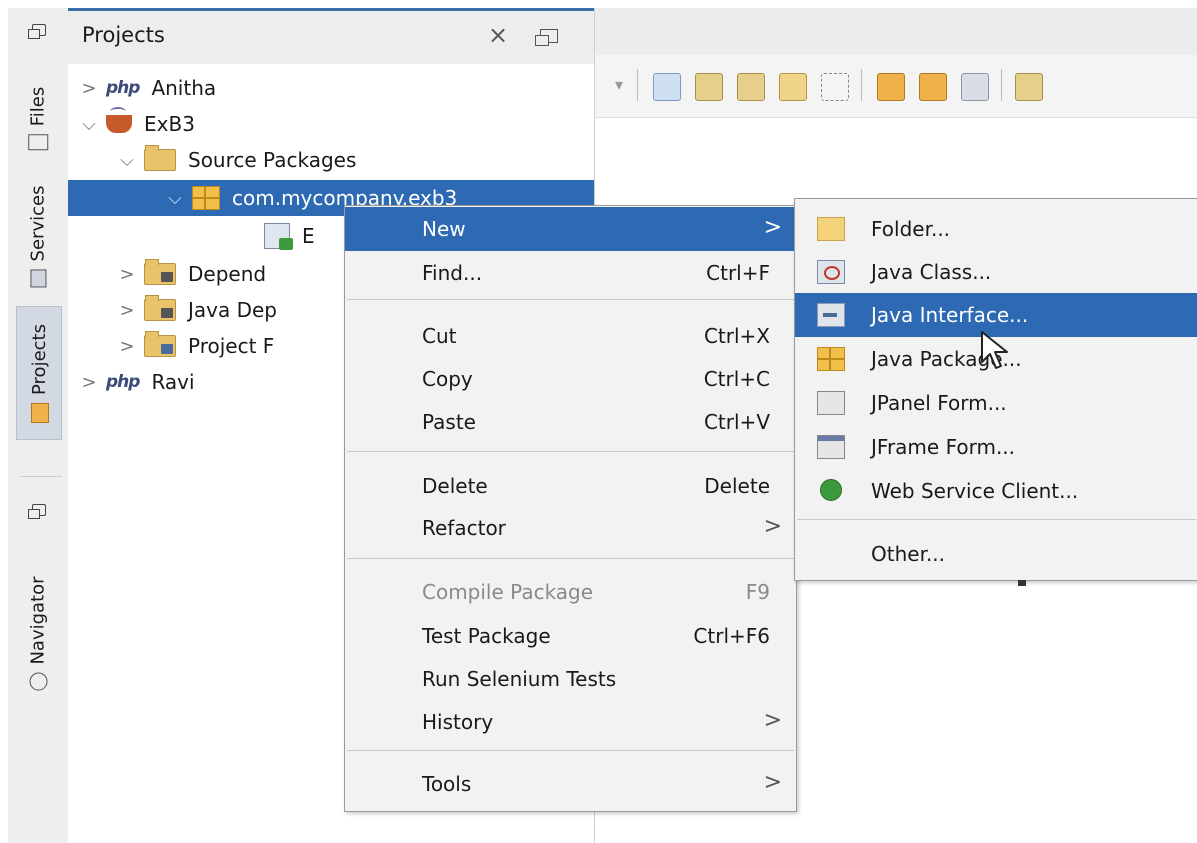  I want to click on tab-files: Files, so click(38, 118).